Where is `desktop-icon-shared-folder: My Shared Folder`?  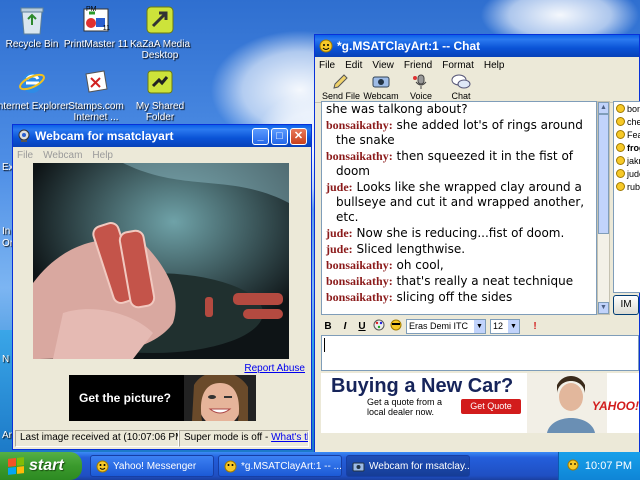
desktop-icon-shared-folder: My Shared Folder is located at coordinates (160, 94).